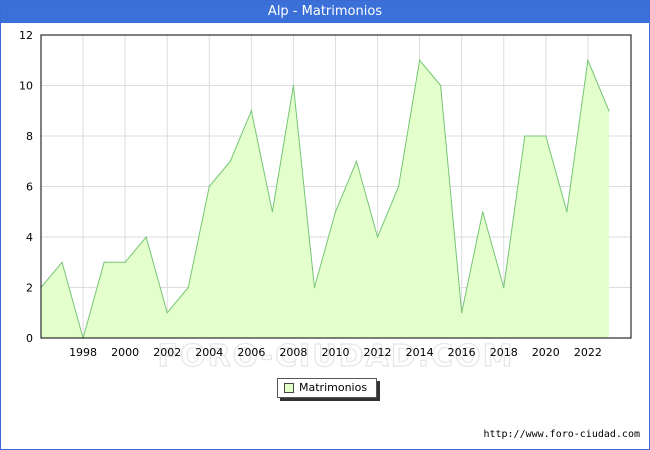 The width and height of the screenshot is (650, 450). I want to click on x-tick-label: 2014, so click(420, 352).